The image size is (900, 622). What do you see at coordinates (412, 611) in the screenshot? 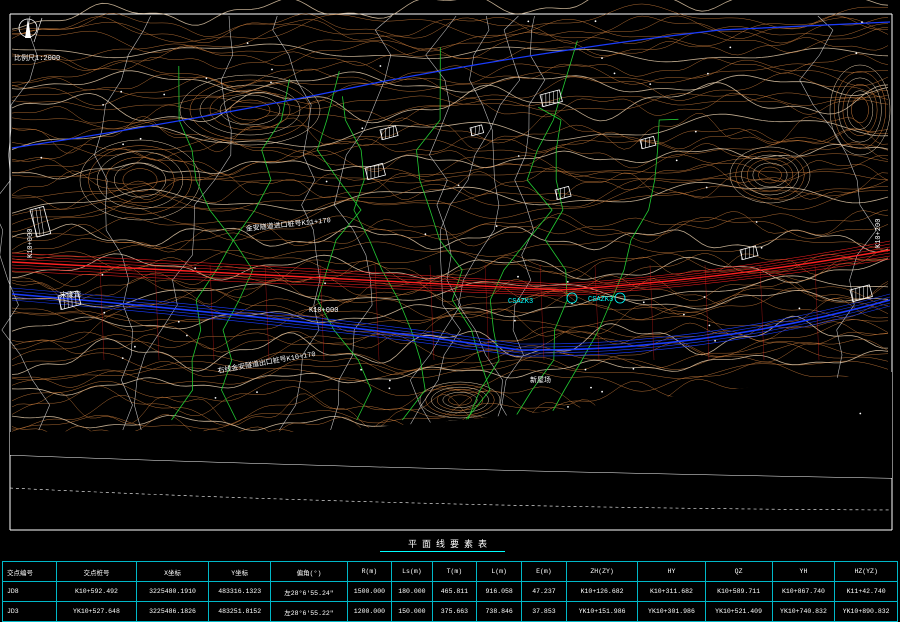
I see `table-cell: 150.000` at bounding box center [412, 611].